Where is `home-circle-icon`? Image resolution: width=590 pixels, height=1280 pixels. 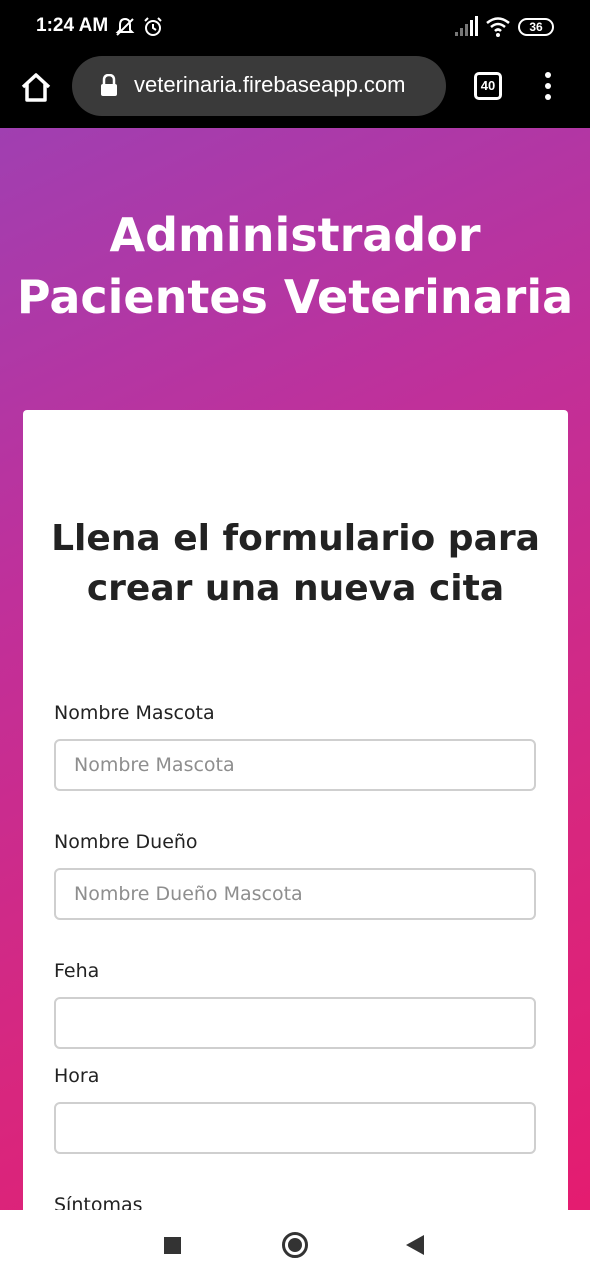
home-circle-icon is located at coordinates (295, 1245).